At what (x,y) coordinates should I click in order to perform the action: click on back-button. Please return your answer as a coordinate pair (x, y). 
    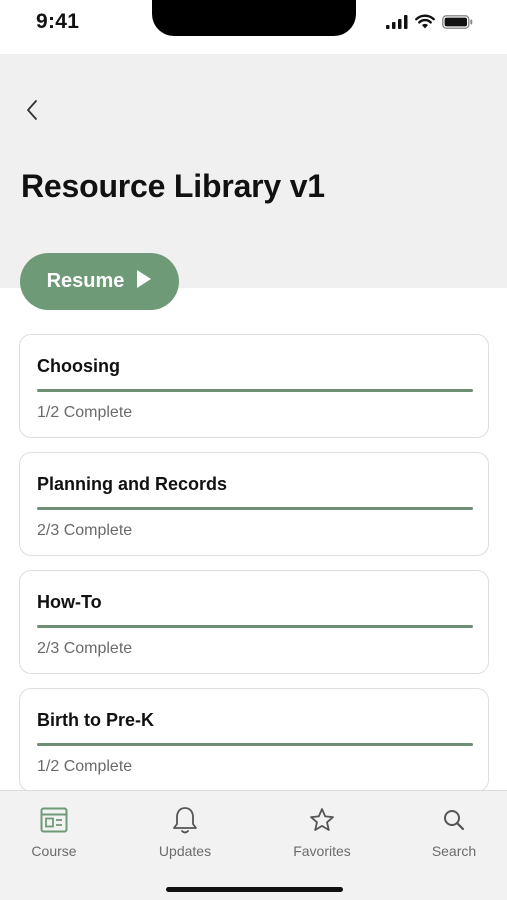
    Looking at the image, I should click on (32, 112).